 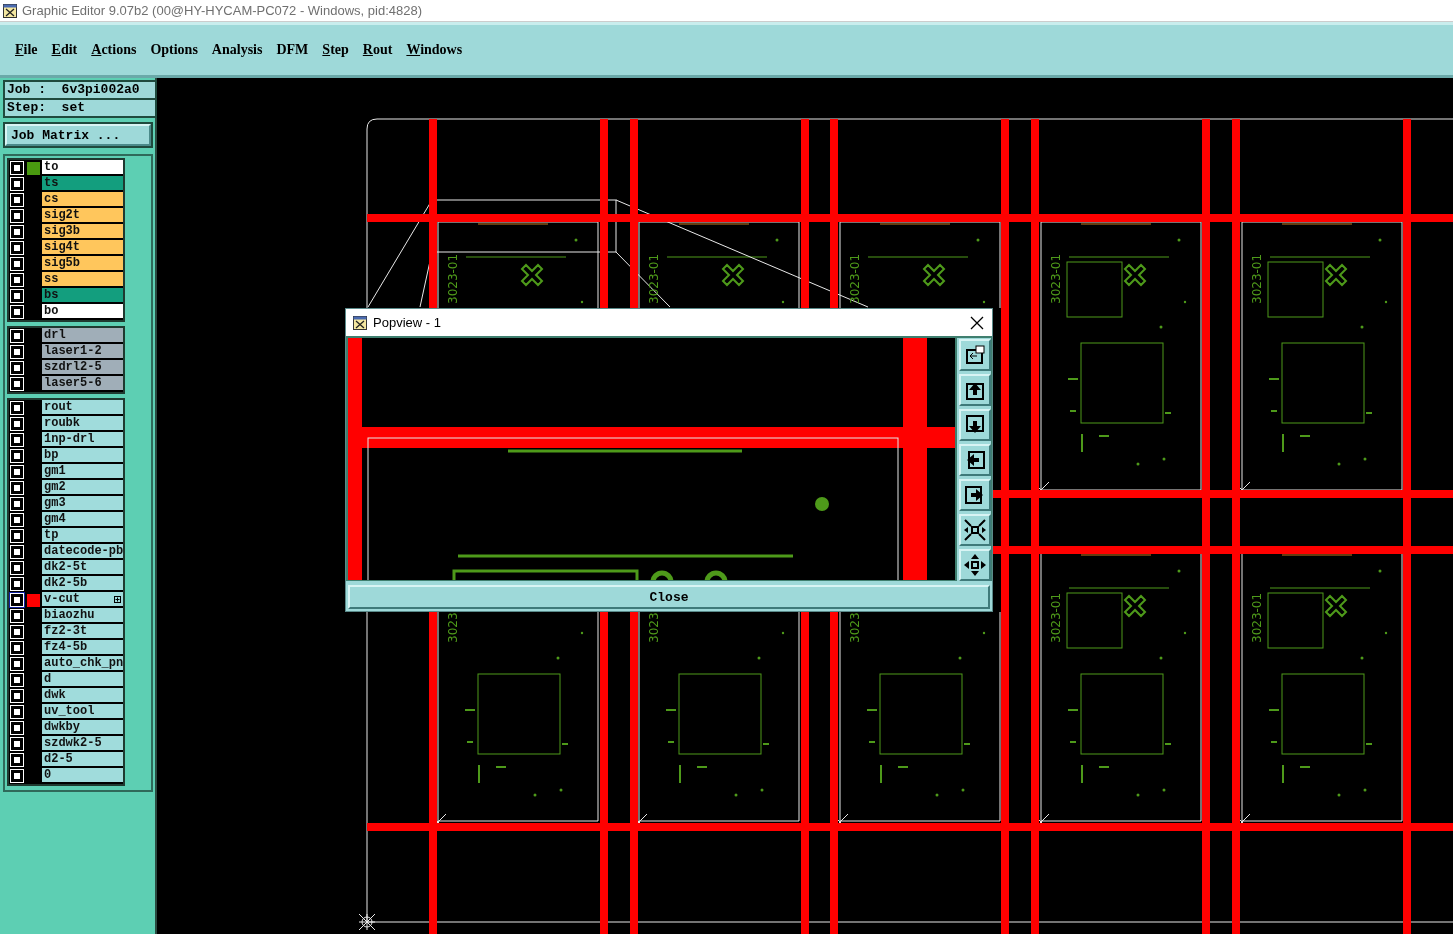 What do you see at coordinates (237, 50) in the screenshot?
I see `menu-item: Analysis` at bounding box center [237, 50].